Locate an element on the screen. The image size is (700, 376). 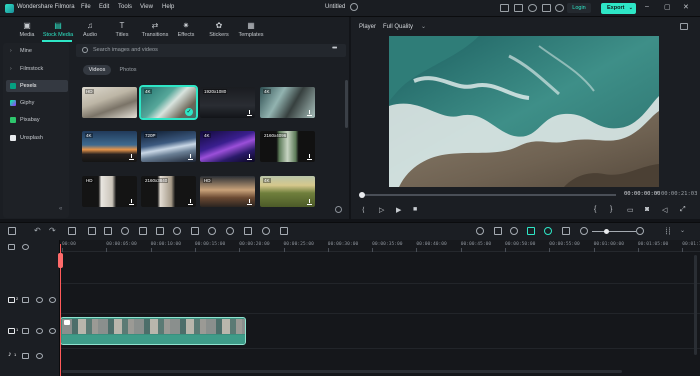
audio-stretch-icon is located at coordinates (266, 231).